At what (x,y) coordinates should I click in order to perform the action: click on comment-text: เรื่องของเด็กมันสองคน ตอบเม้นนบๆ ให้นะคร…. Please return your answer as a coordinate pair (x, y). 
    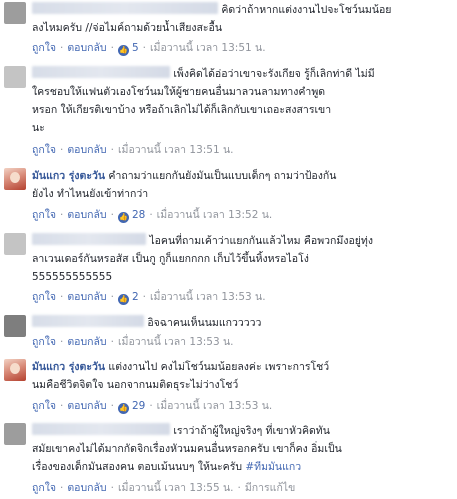
    Looking at the image, I should click on (137, 467).